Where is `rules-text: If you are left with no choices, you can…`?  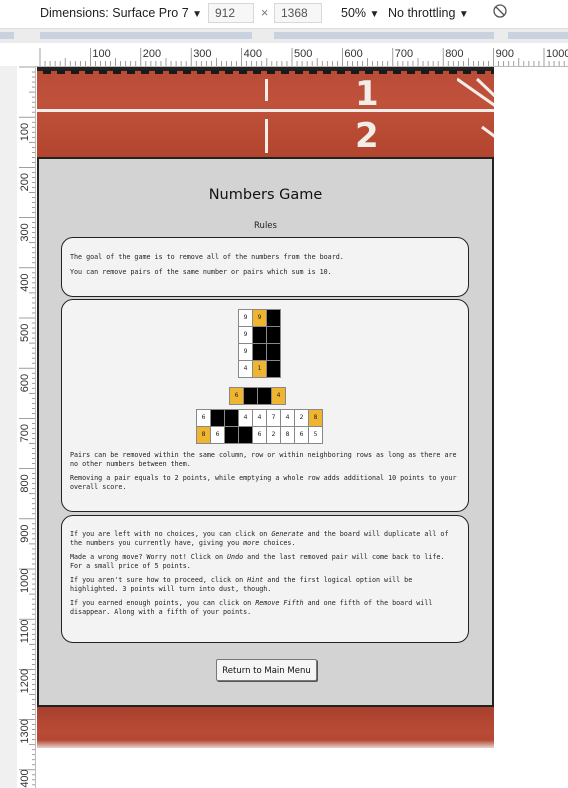 rules-text: If you are left with no choices, you can… is located at coordinates (259, 538).